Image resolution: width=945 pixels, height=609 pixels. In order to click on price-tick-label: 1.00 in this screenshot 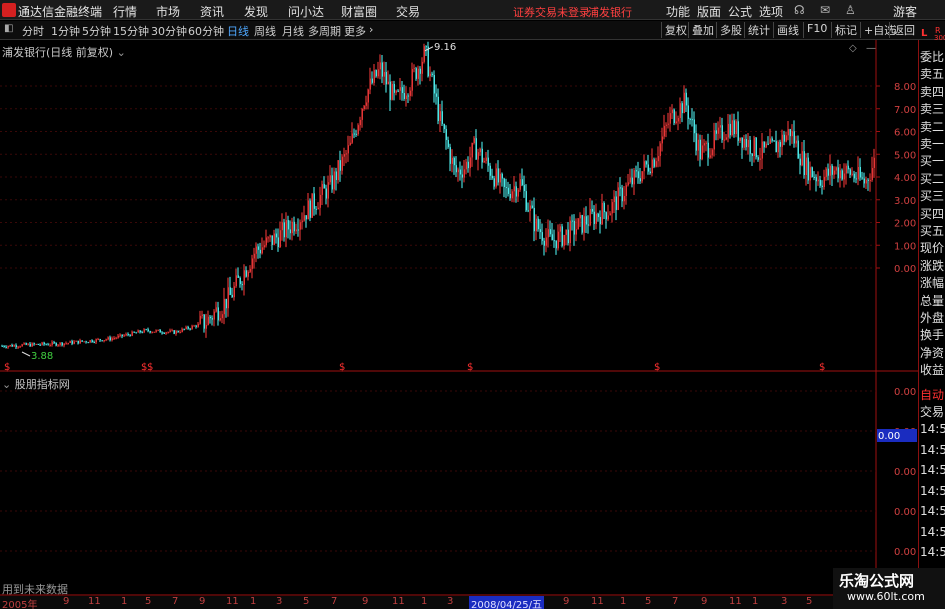, I will do `click(905, 246)`.